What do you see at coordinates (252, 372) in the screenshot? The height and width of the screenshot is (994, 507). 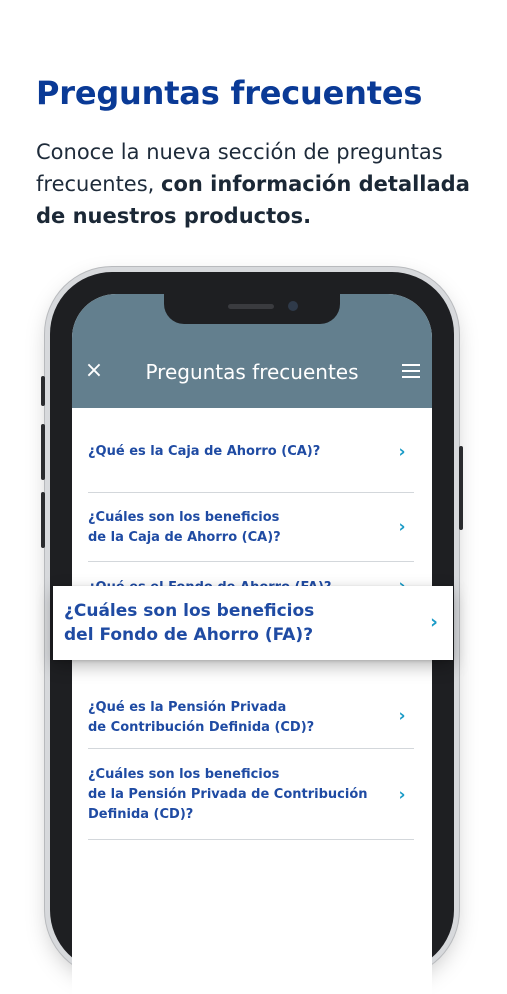 I see `app-title: Preguntas frecuentes` at bounding box center [252, 372].